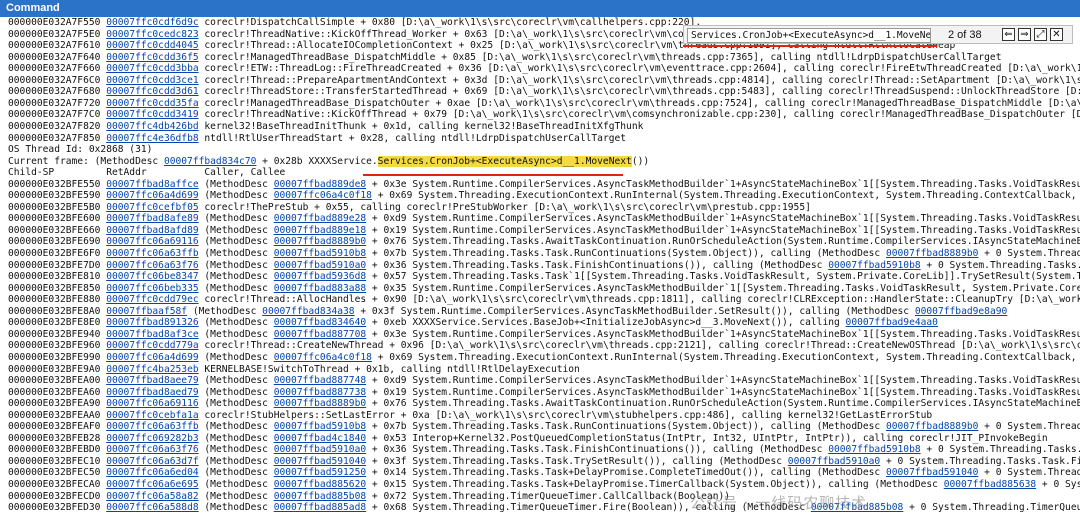  Describe the element at coordinates (892, 322) in the screenshot. I see `address-link: 00007ffbad9e4aa0` at that location.